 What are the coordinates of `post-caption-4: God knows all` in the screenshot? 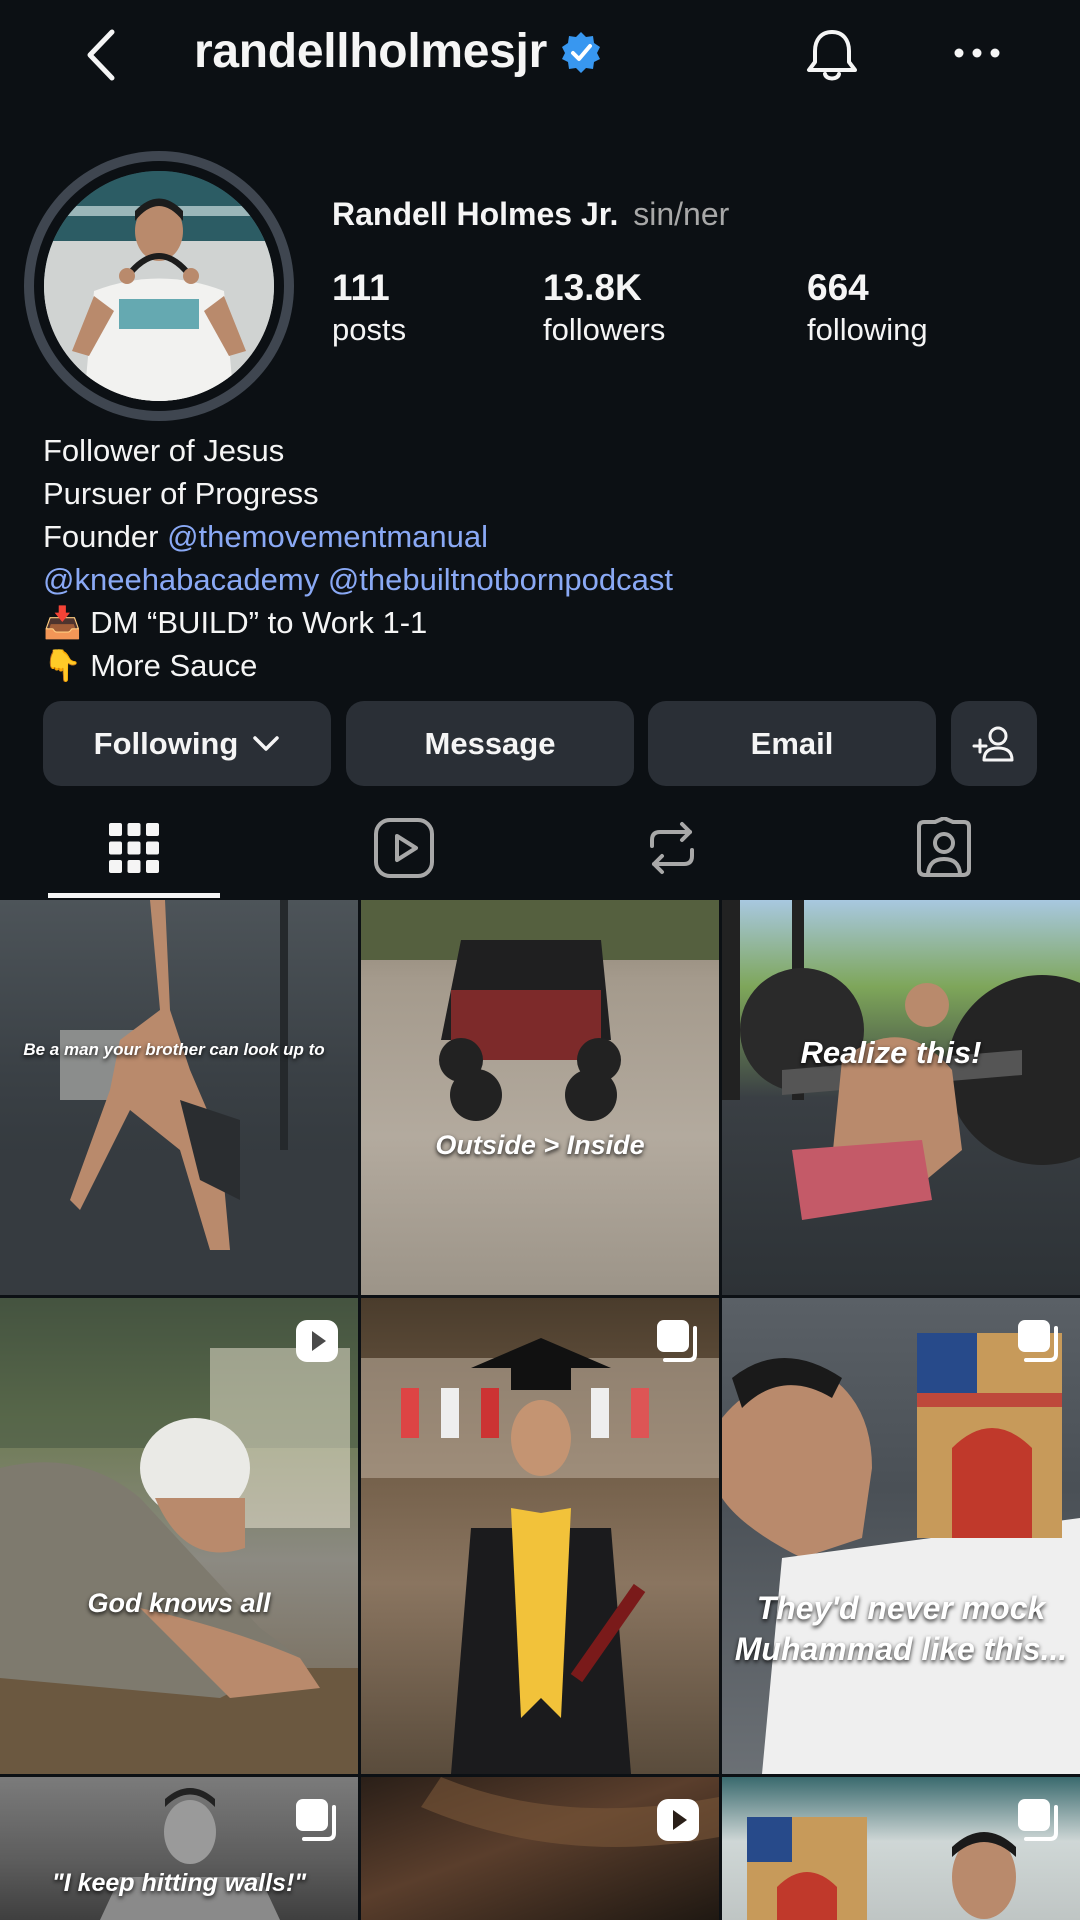 It's located at (179, 1603).